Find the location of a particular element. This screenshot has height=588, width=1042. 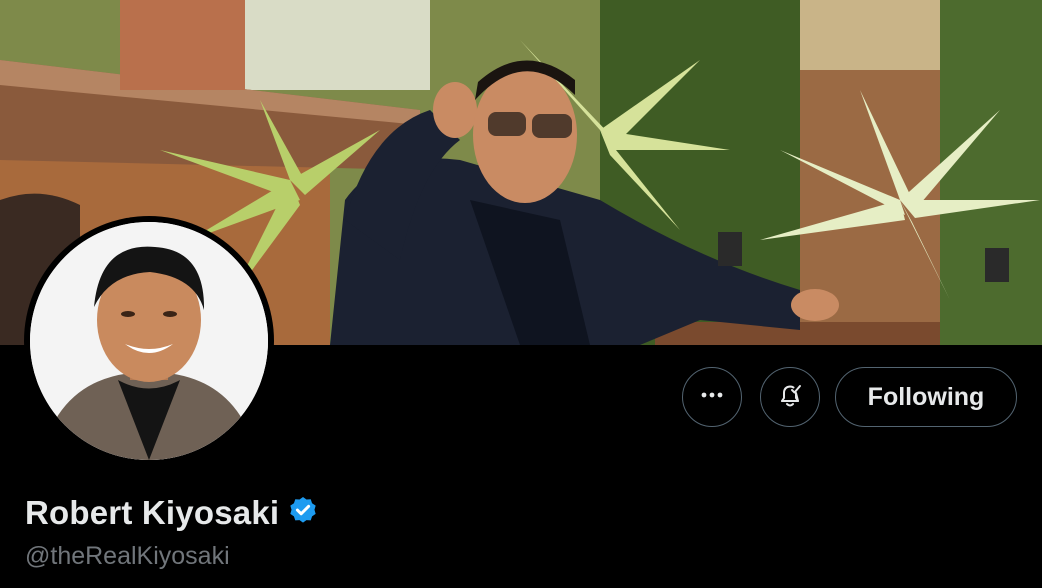

profile-avatar is located at coordinates (149, 341).